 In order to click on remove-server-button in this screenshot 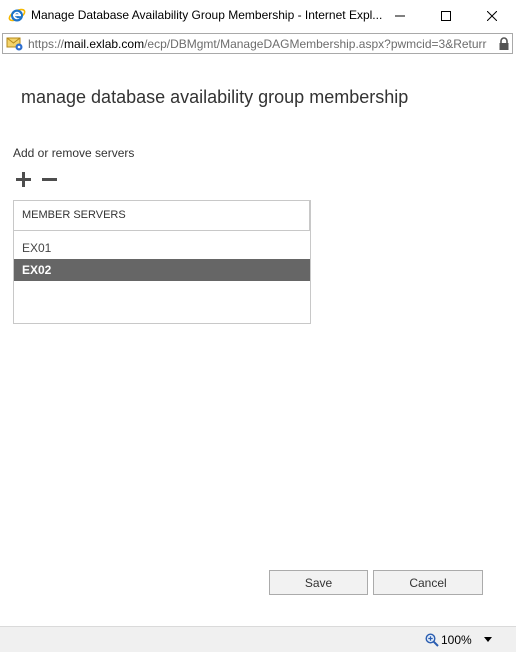, I will do `click(49, 179)`.